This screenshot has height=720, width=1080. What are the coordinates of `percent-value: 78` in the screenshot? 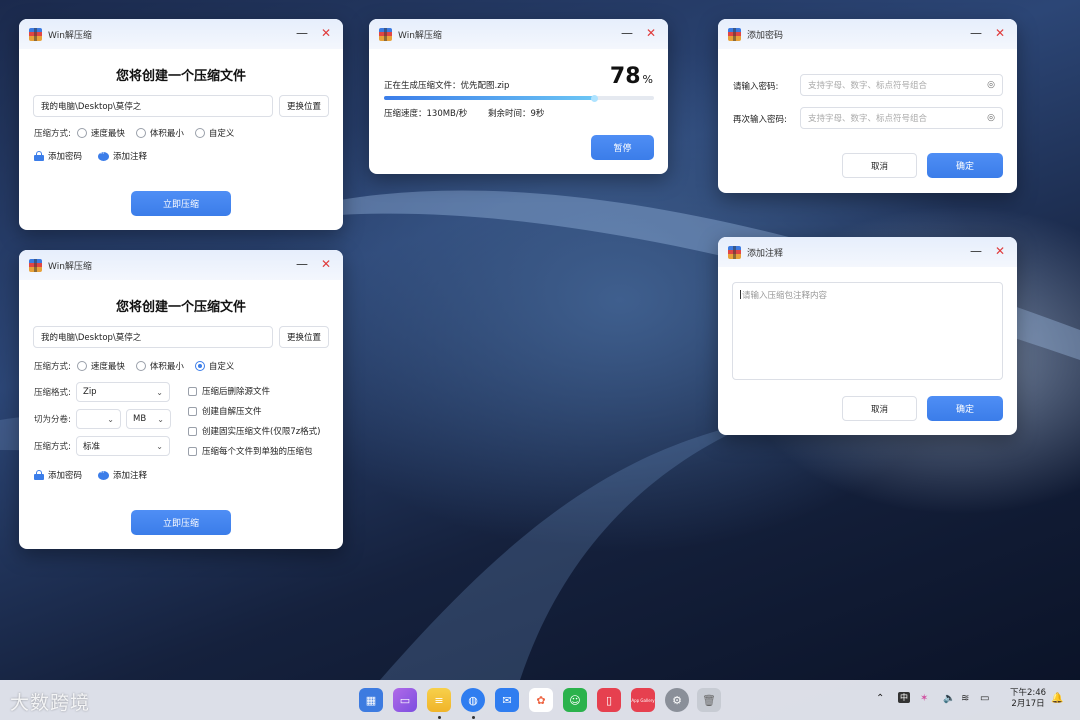 It's located at (625, 76).